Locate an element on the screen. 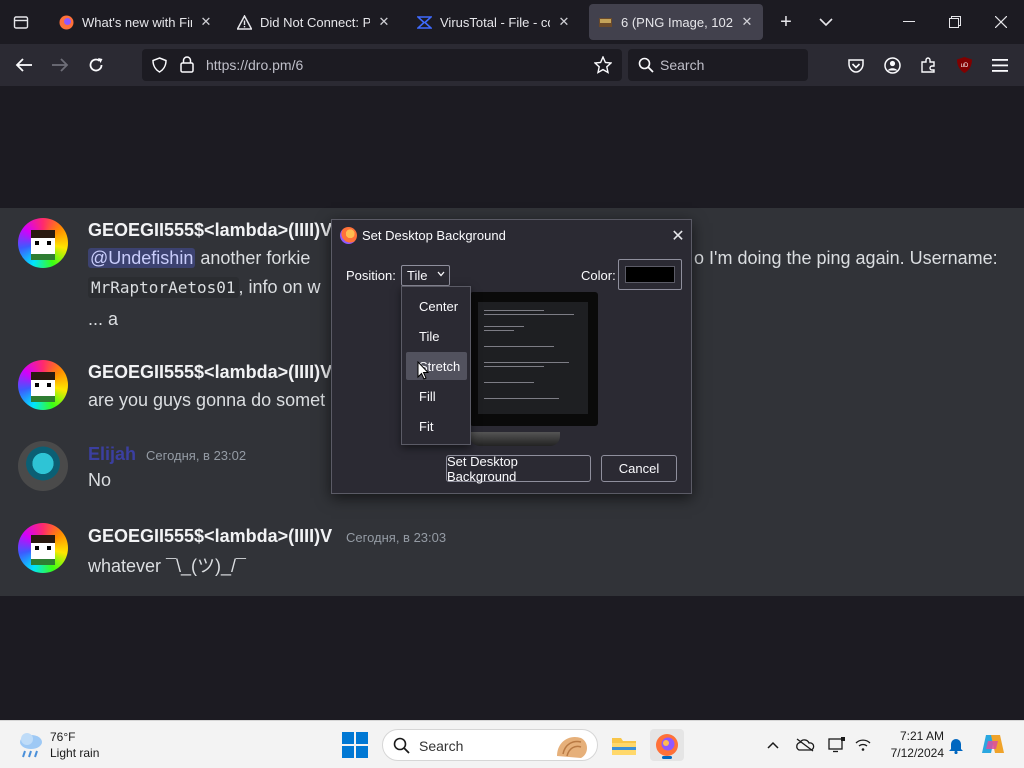  pocket-icon is located at coordinates (856, 65).